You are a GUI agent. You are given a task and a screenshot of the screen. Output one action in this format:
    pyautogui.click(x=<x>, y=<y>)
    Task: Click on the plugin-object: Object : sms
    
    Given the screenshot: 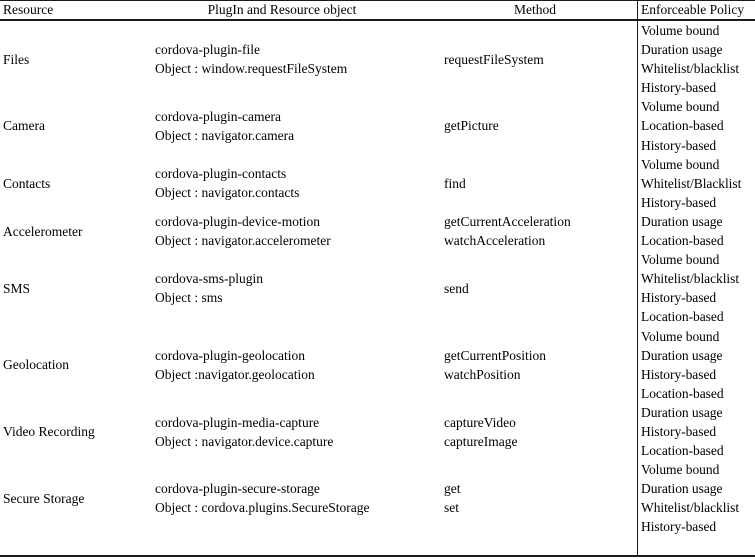 What is the action you would take?
    pyautogui.click(x=189, y=298)
    